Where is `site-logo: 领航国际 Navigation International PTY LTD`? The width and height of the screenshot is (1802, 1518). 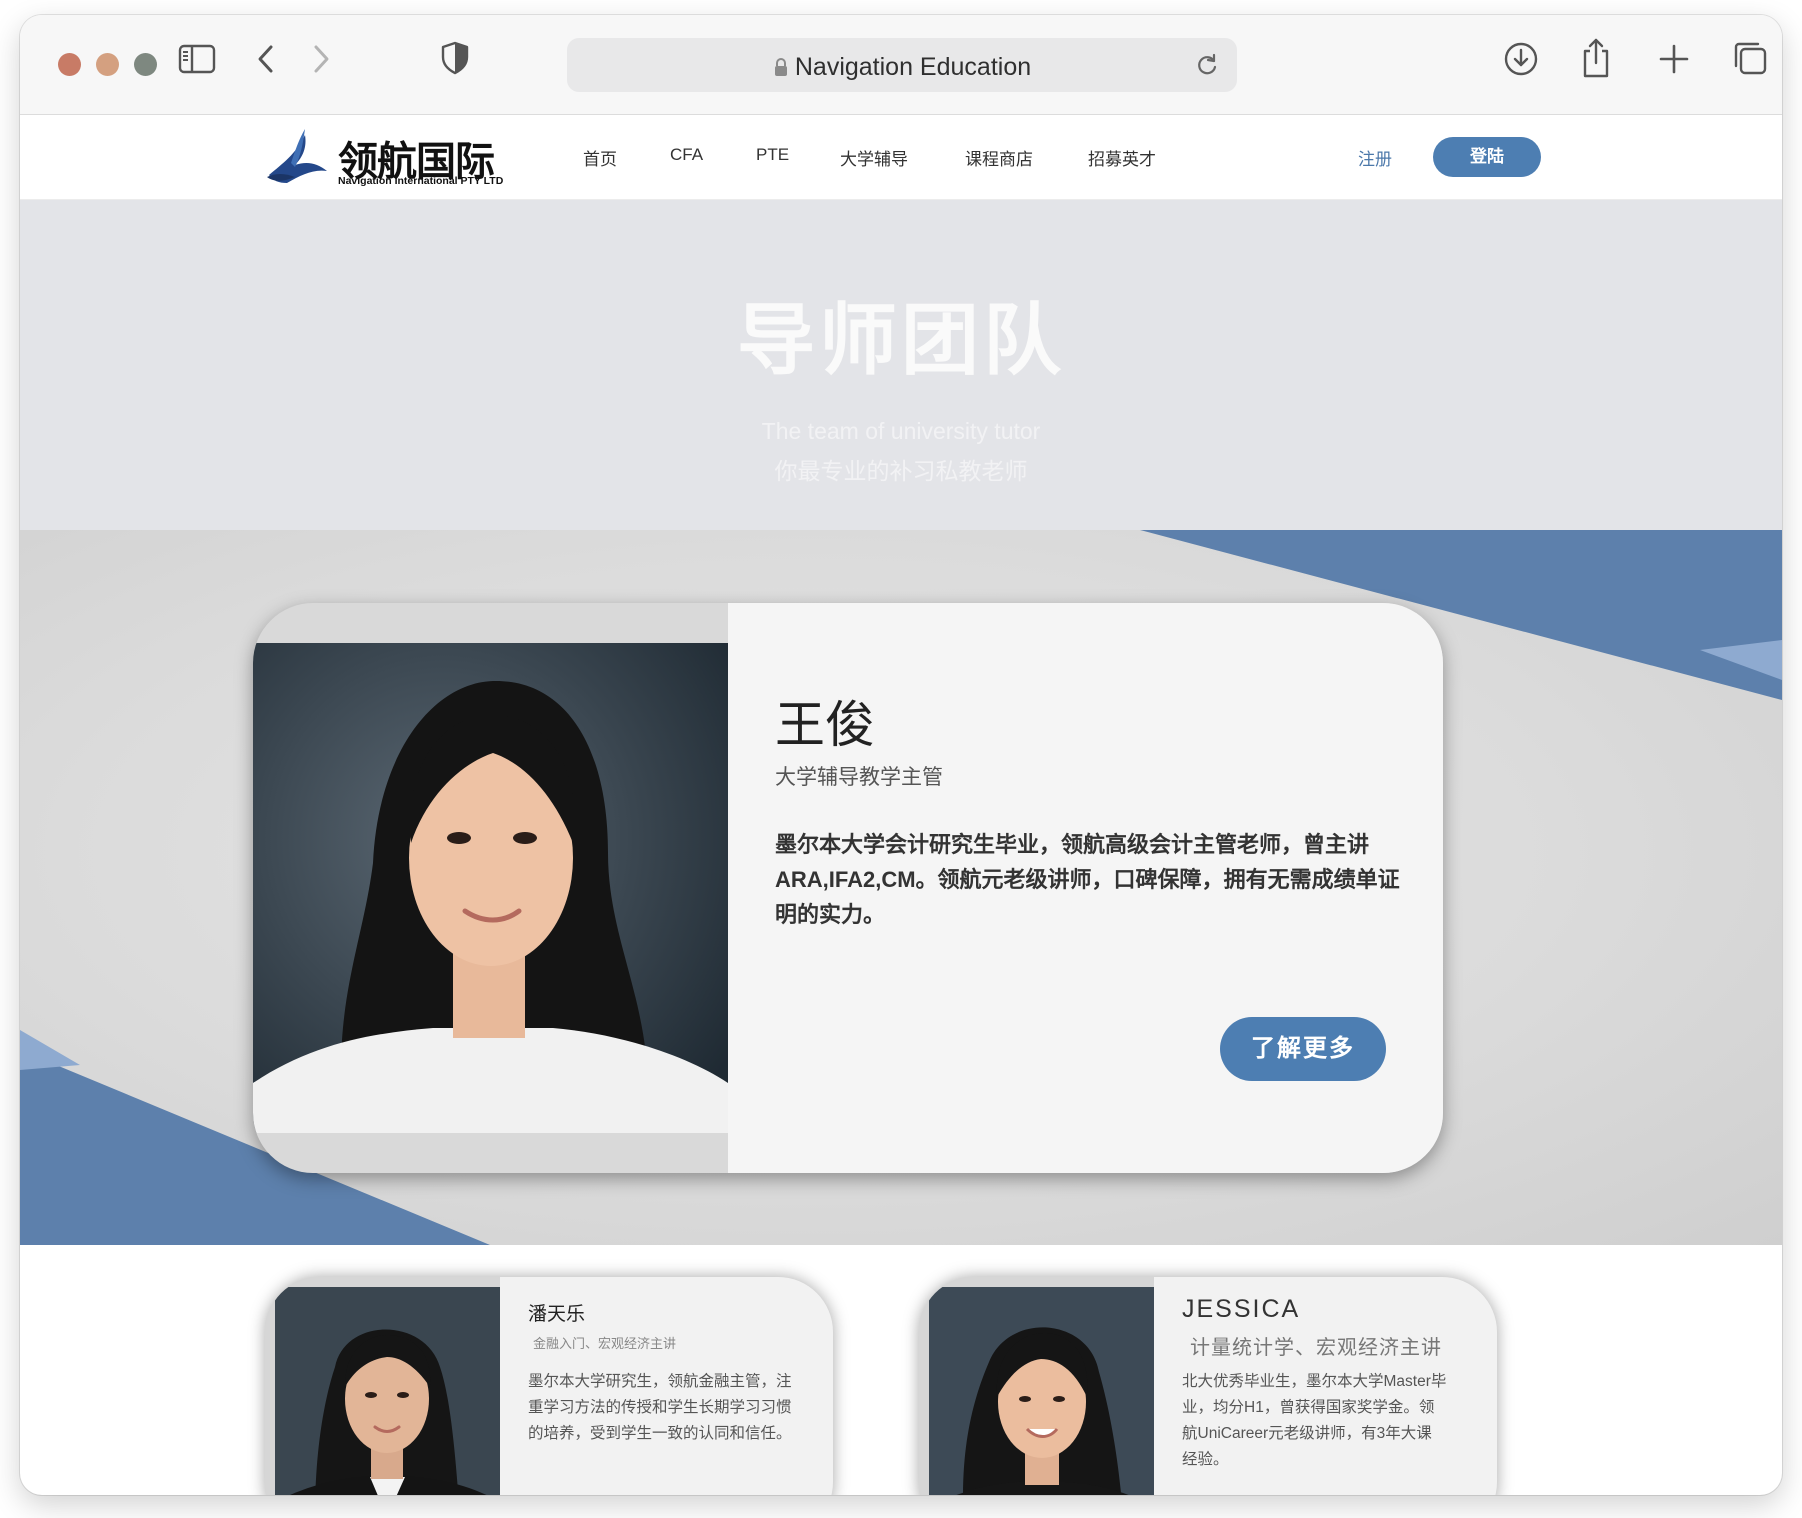
site-logo: 领航国际 Navigation International PTY LTD is located at coordinates (390, 158).